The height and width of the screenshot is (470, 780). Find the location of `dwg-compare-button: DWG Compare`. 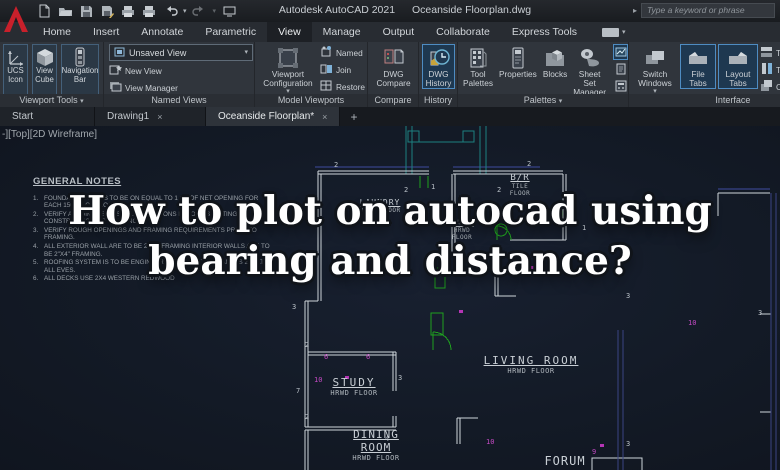

dwg-compare-button: DWG Compare is located at coordinates (393, 66).